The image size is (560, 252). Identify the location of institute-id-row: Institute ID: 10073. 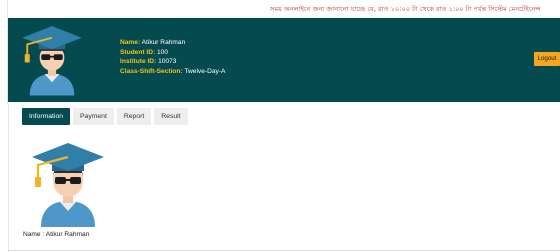
(172, 62).